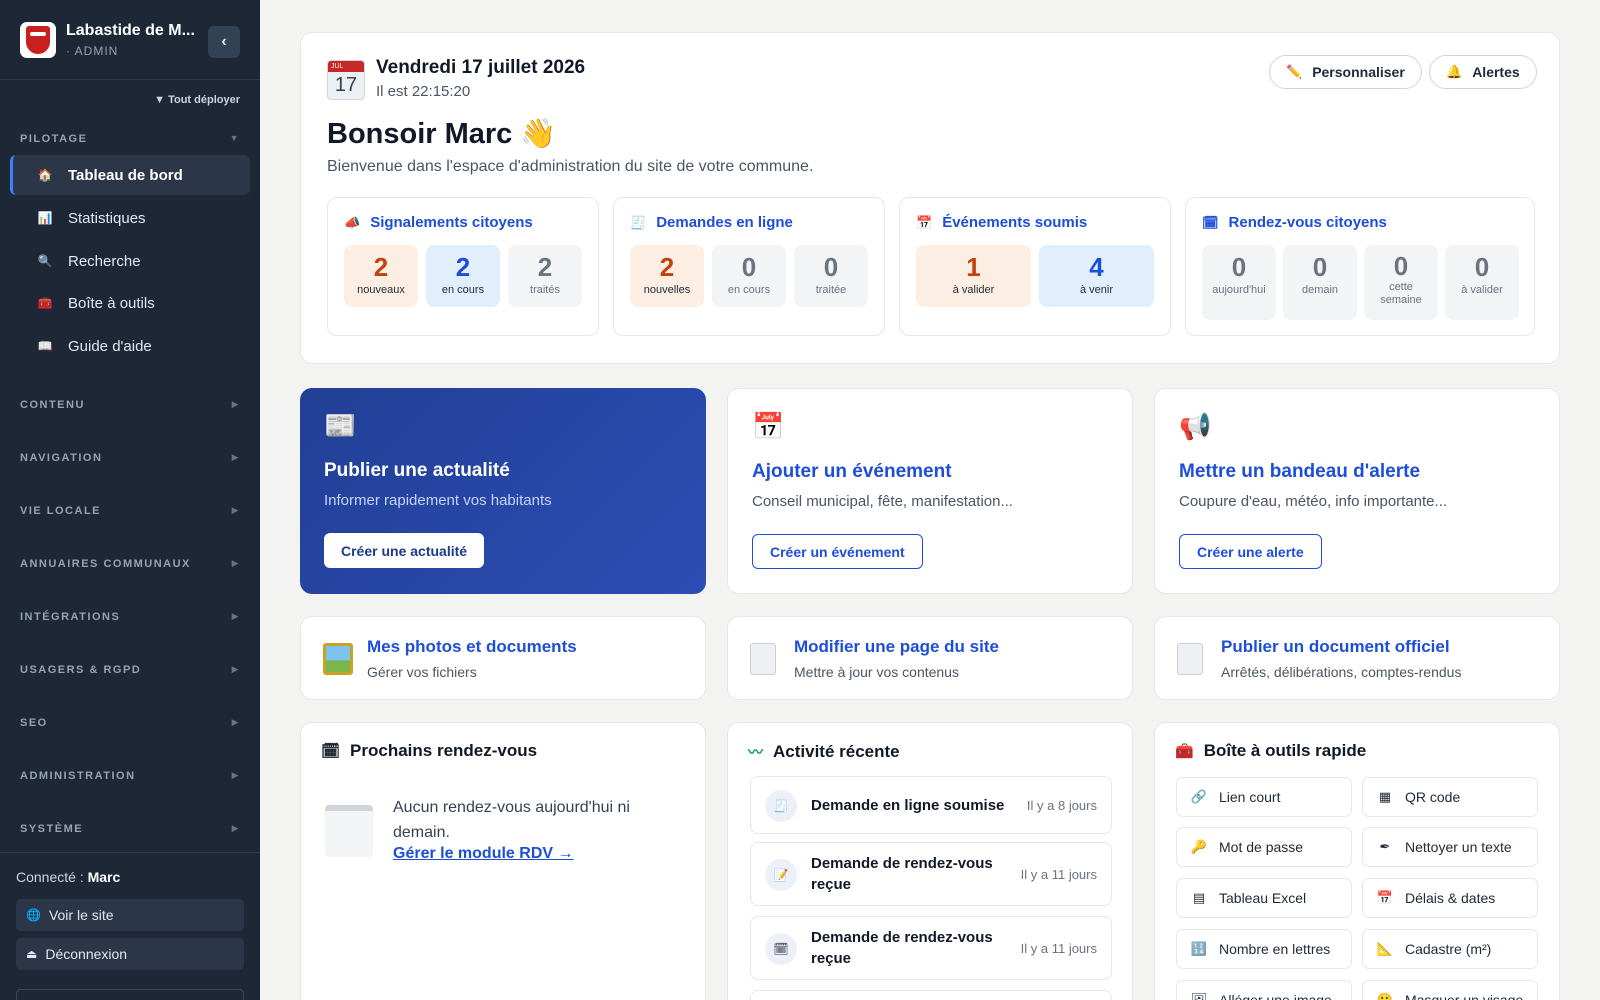 The width and height of the screenshot is (1600, 1000). What do you see at coordinates (1450, 898) in the screenshot?
I see `tool-deadlines-dates: 📅 Délais & dates` at bounding box center [1450, 898].